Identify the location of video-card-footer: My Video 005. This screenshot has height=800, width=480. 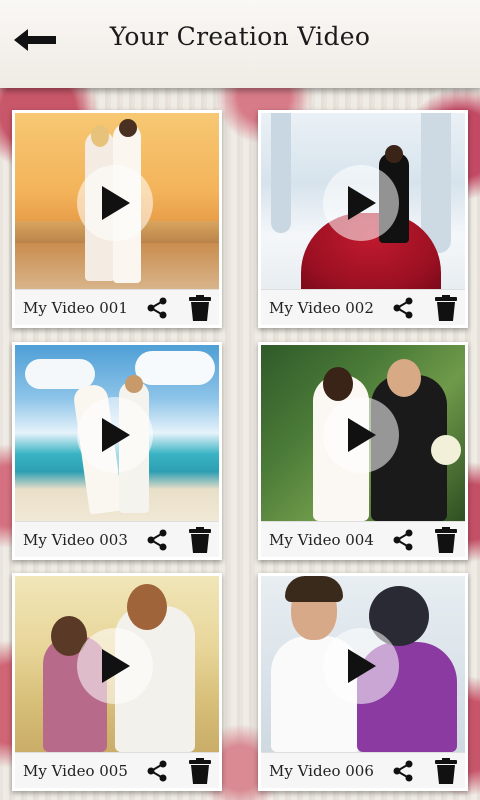
(117, 770).